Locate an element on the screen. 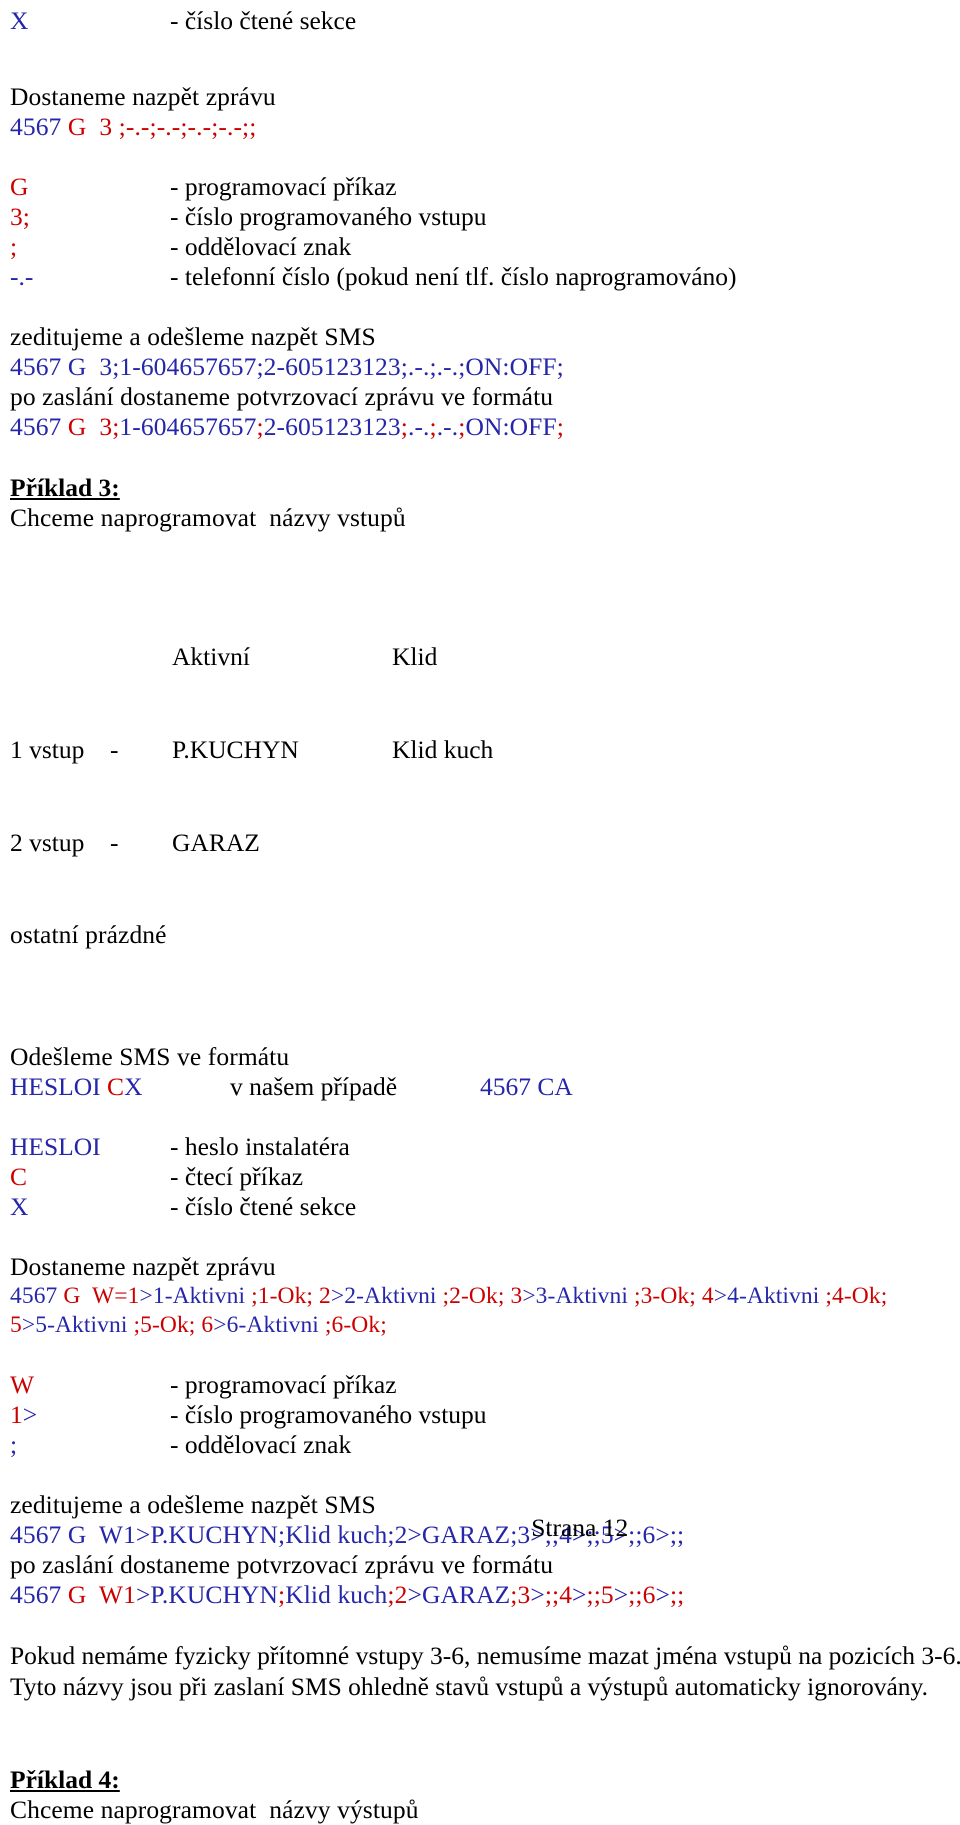 The image size is (960, 1825). legend-term-sep2: ; is located at coordinates (14, 1444).